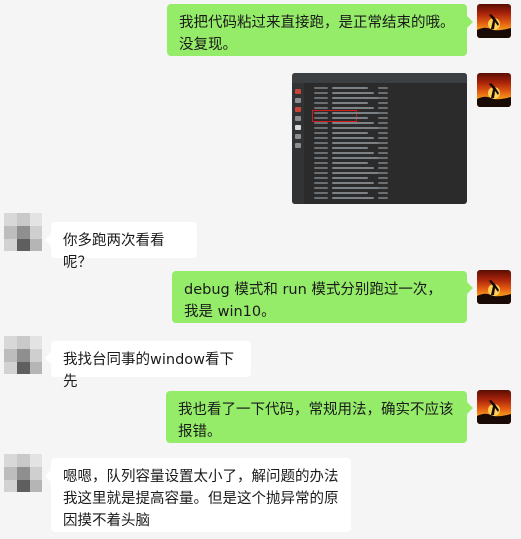 This screenshot has width=521, height=539. I want to click on message-bubble: 我找台同事的window看下先, so click(151, 365).